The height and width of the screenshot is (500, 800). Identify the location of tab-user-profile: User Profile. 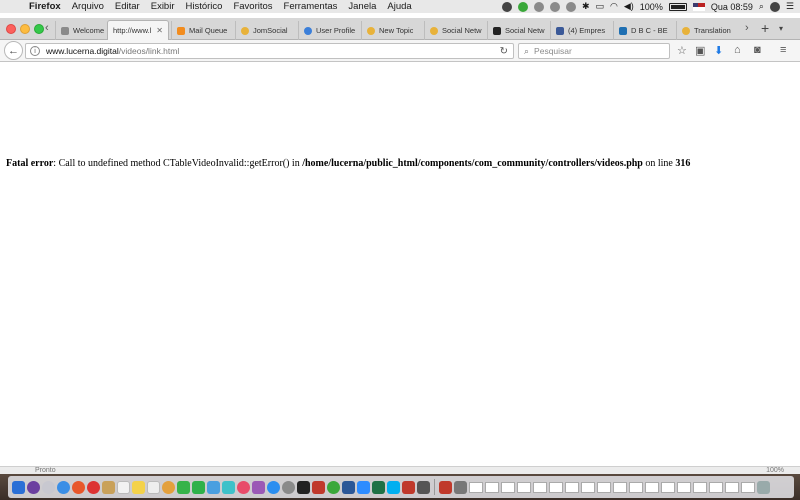
(329, 30).